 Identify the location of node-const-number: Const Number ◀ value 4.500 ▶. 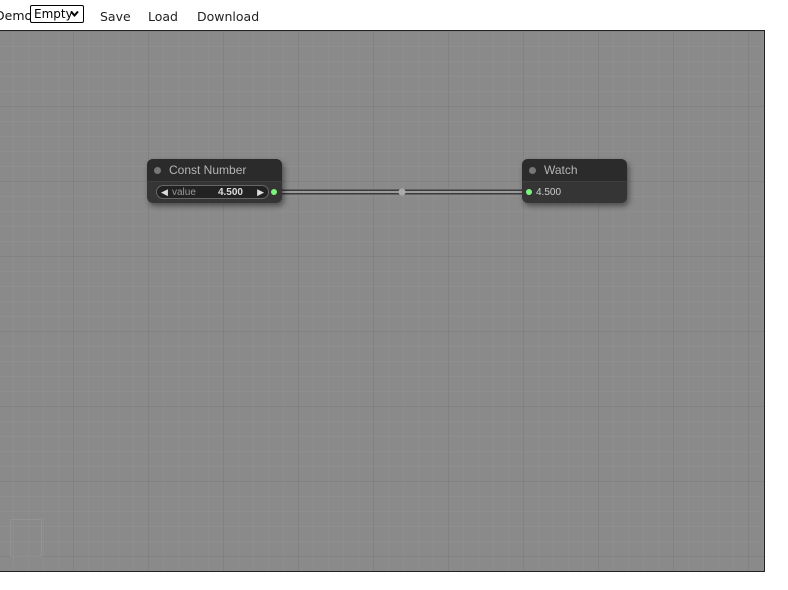
(214, 181).